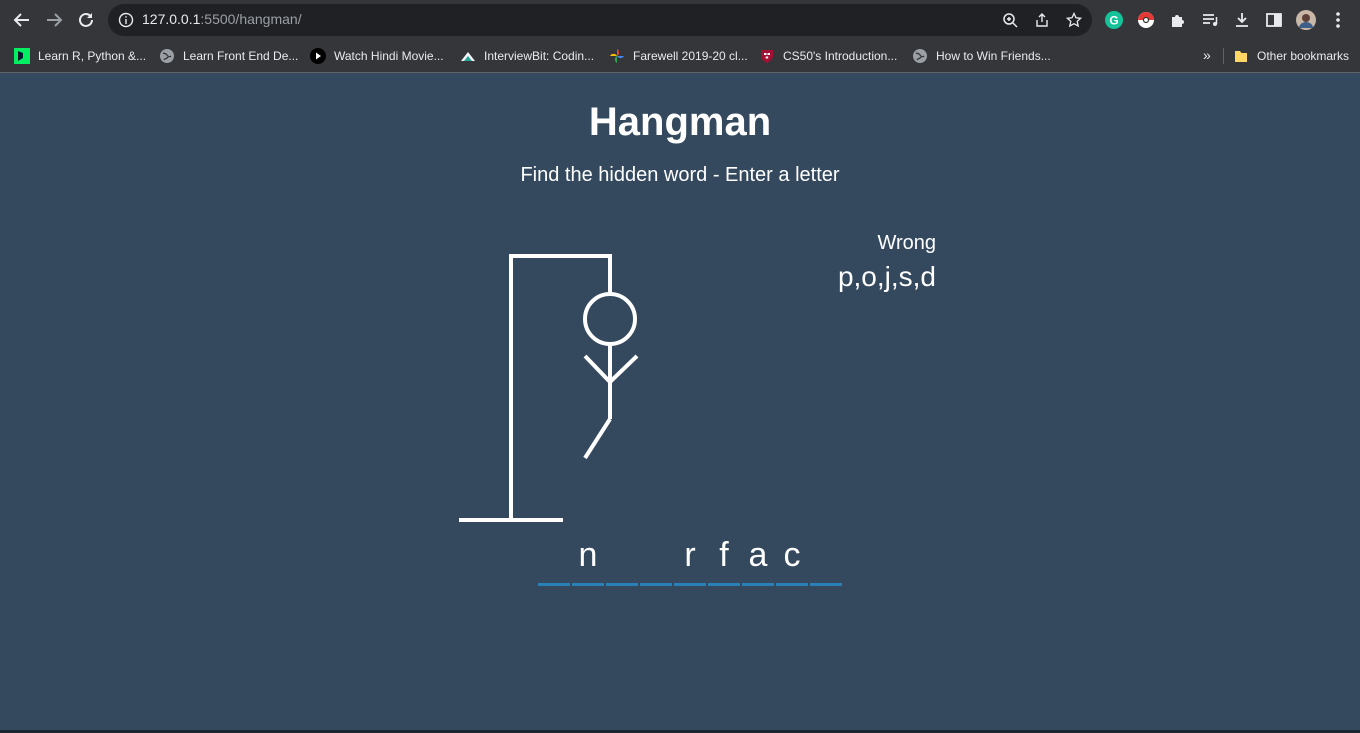  Describe the element at coordinates (126, 20) in the screenshot. I see `site-info-icon` at that location.